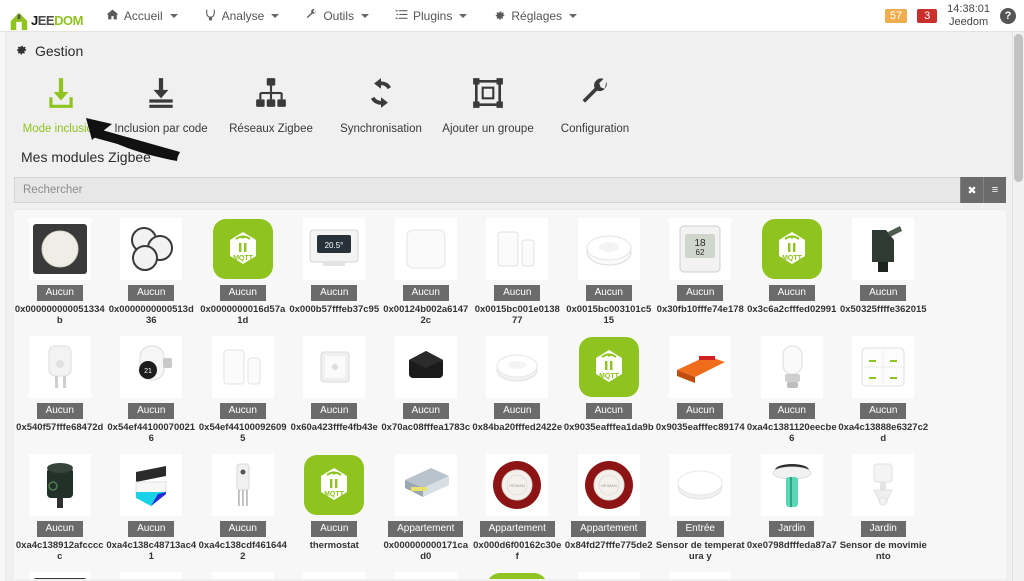  Describe the element at coordinates (311, 16) in the screenshot. I see `wrench-icon` at that location.